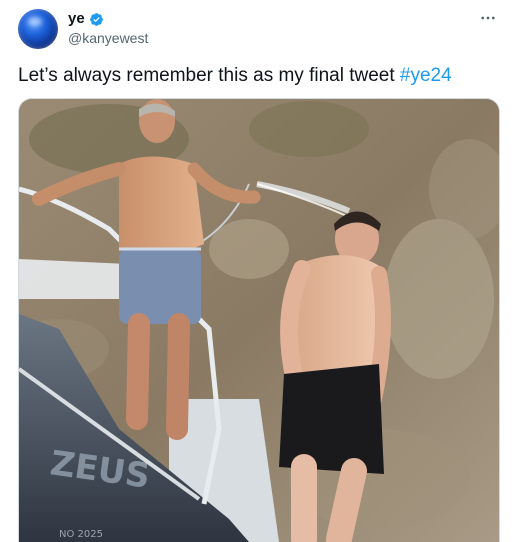  What do you see at coordinates (488, 18) in the screenshot?
I see `more-options-icon` at bounding box center [488, 18].